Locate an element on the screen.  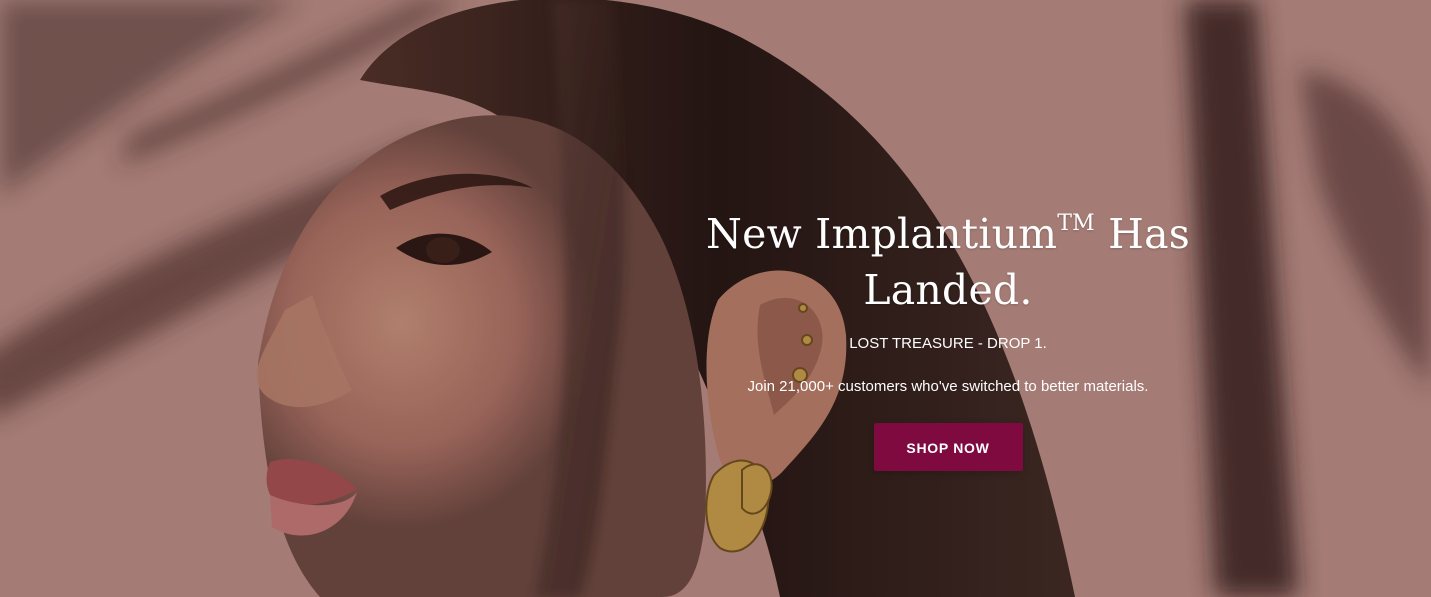
hero-title: New ImplantiumTM Has Landed. is located at coordinates (948, 257).